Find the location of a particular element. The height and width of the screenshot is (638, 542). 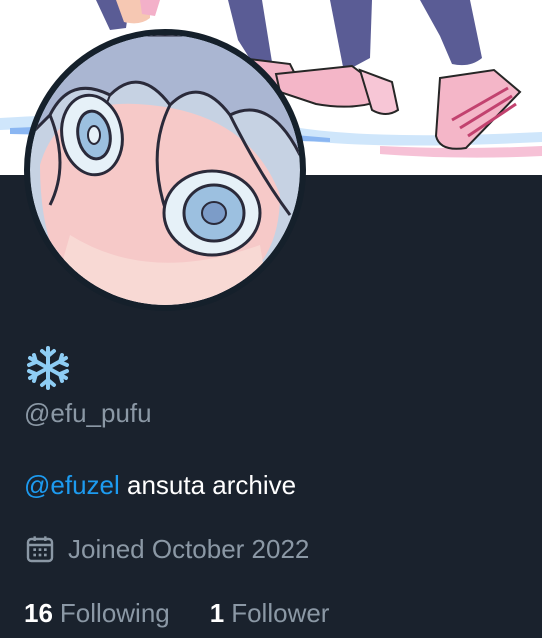

bio-text: ansuta archive is located at coordinates (212, 485).